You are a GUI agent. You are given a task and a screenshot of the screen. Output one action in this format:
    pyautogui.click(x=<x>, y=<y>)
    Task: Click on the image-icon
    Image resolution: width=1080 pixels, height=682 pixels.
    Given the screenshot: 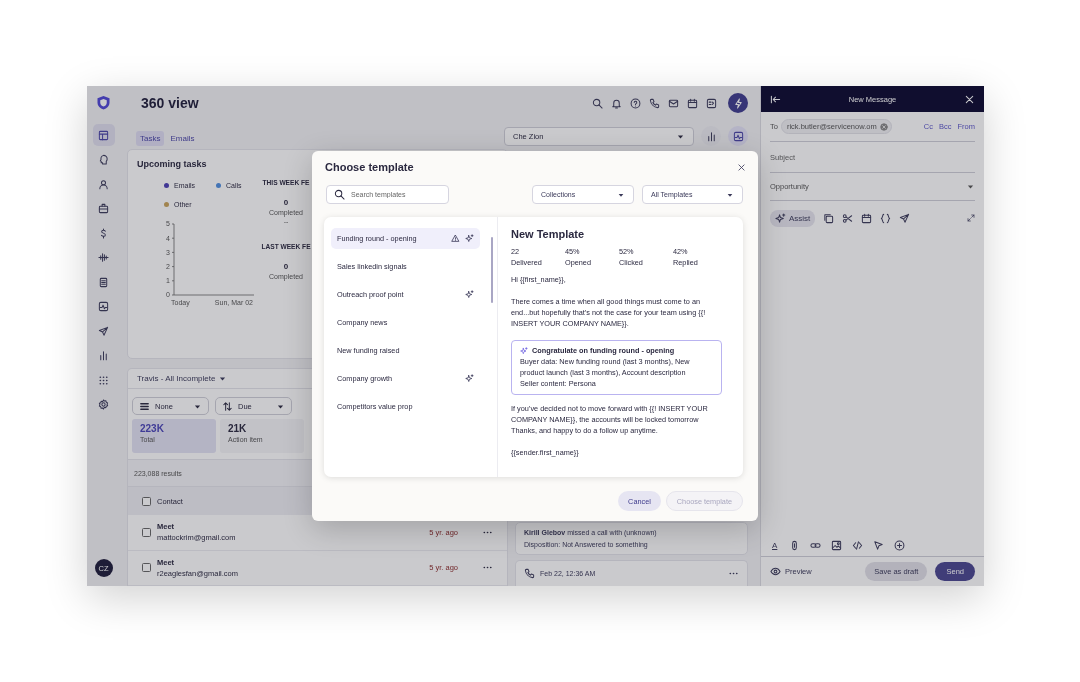 What is the action you would take?
    pyautogui.click(x=837, y=545)
    